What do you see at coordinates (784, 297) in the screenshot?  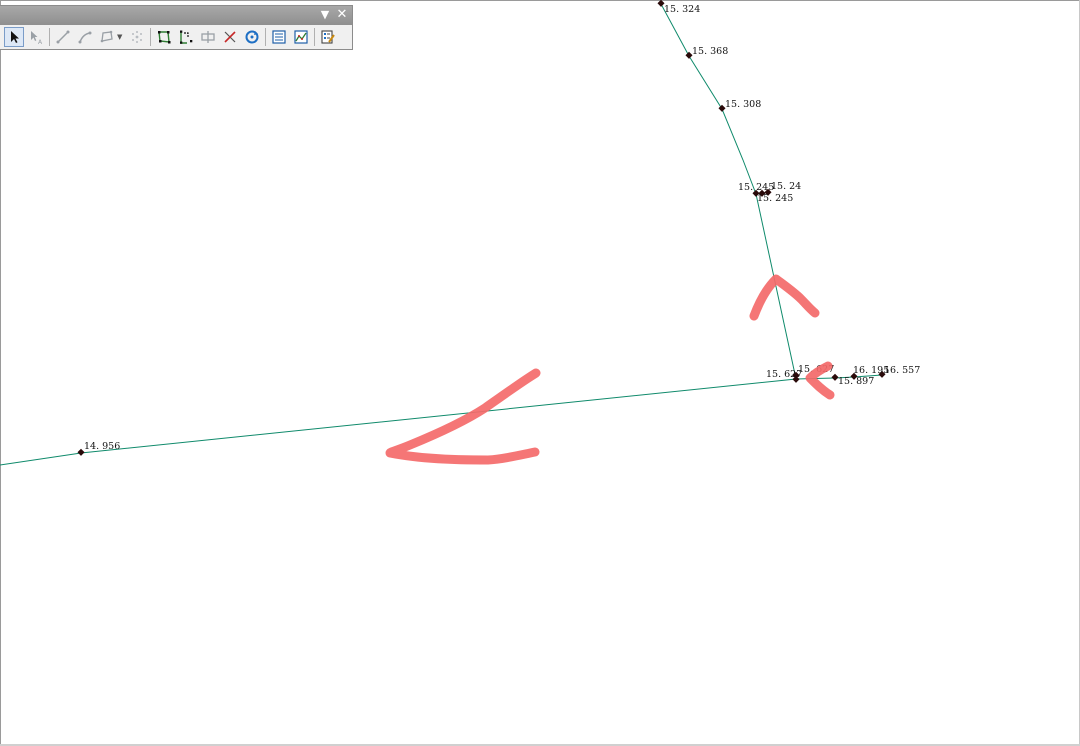 I see `annotation-arrow-up` at bounding box center [784, 297].